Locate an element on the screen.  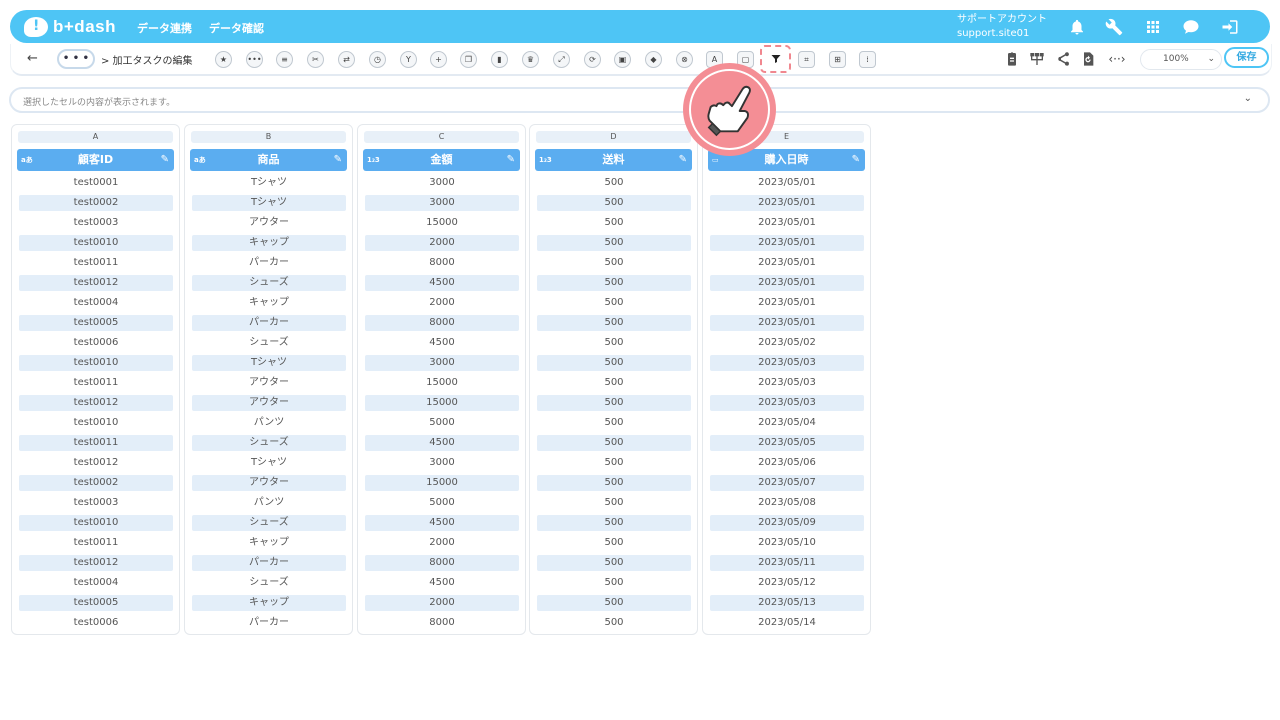
split-icon: ⌗ is located at coordinates (806, 59).